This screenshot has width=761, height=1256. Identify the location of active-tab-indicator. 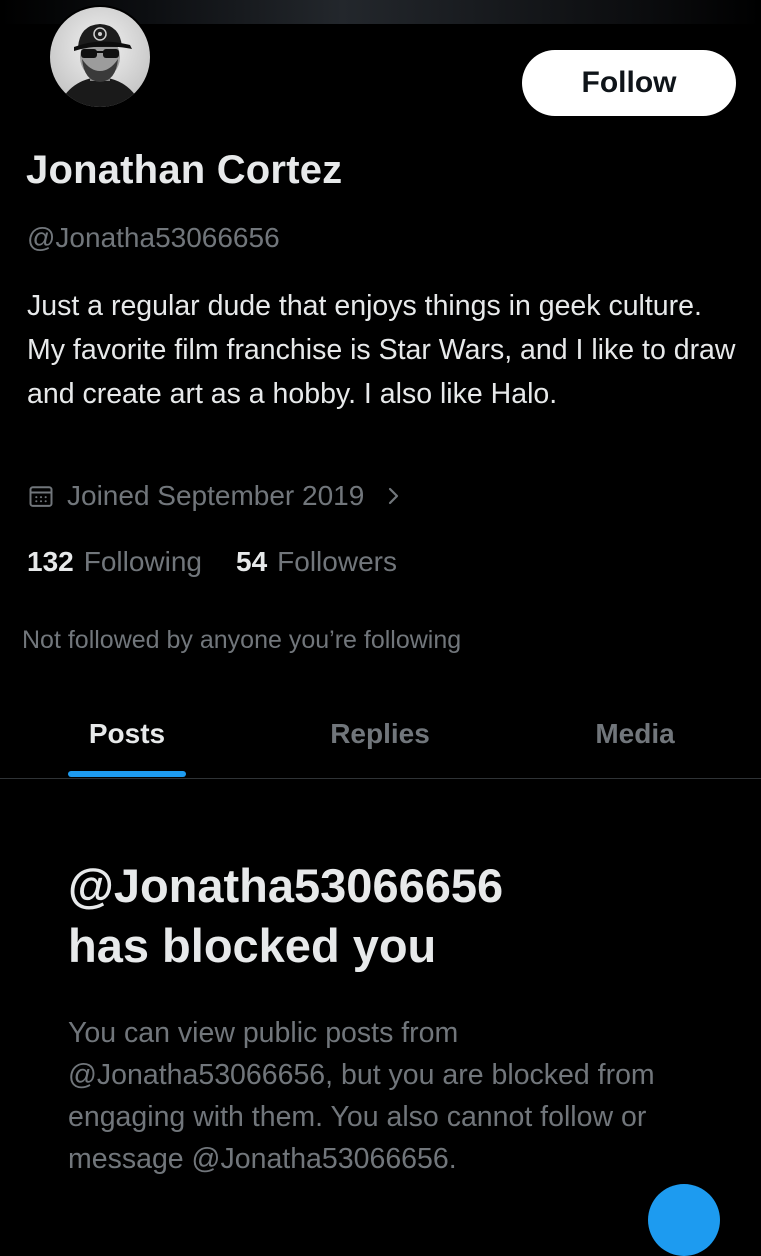
(127, 774).